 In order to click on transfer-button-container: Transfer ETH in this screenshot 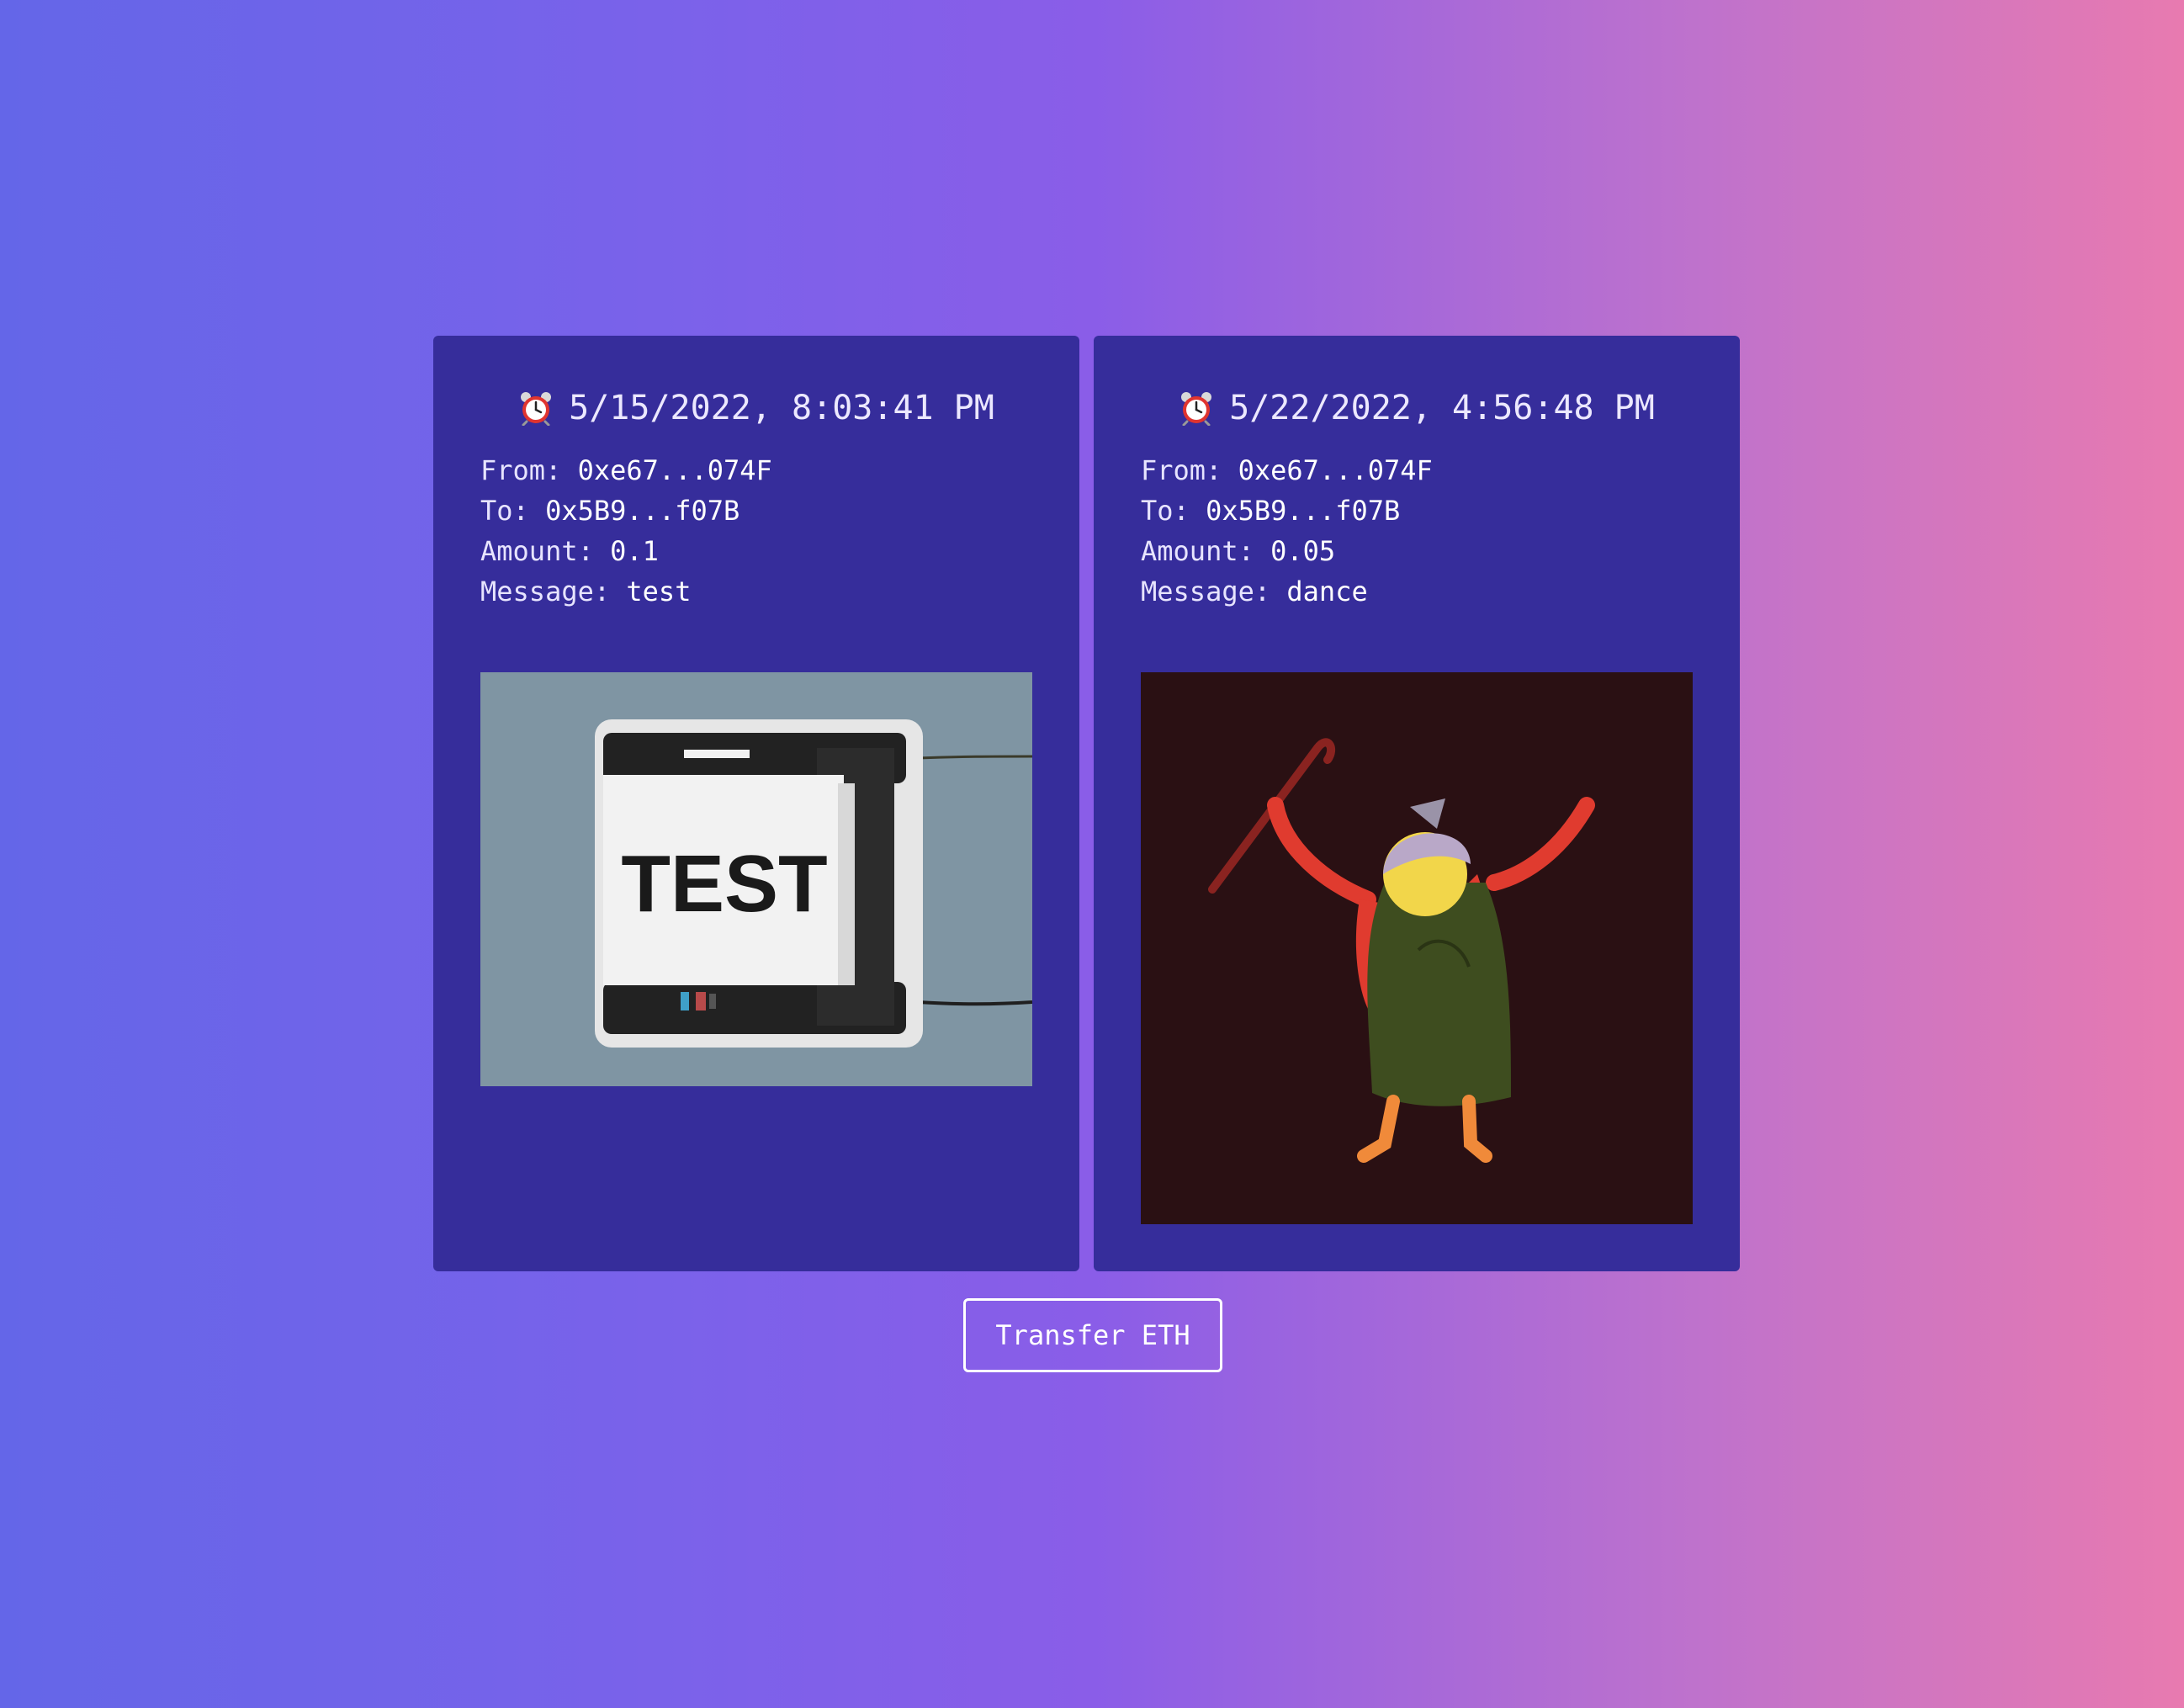, I will do `click(1092, 1335)`.